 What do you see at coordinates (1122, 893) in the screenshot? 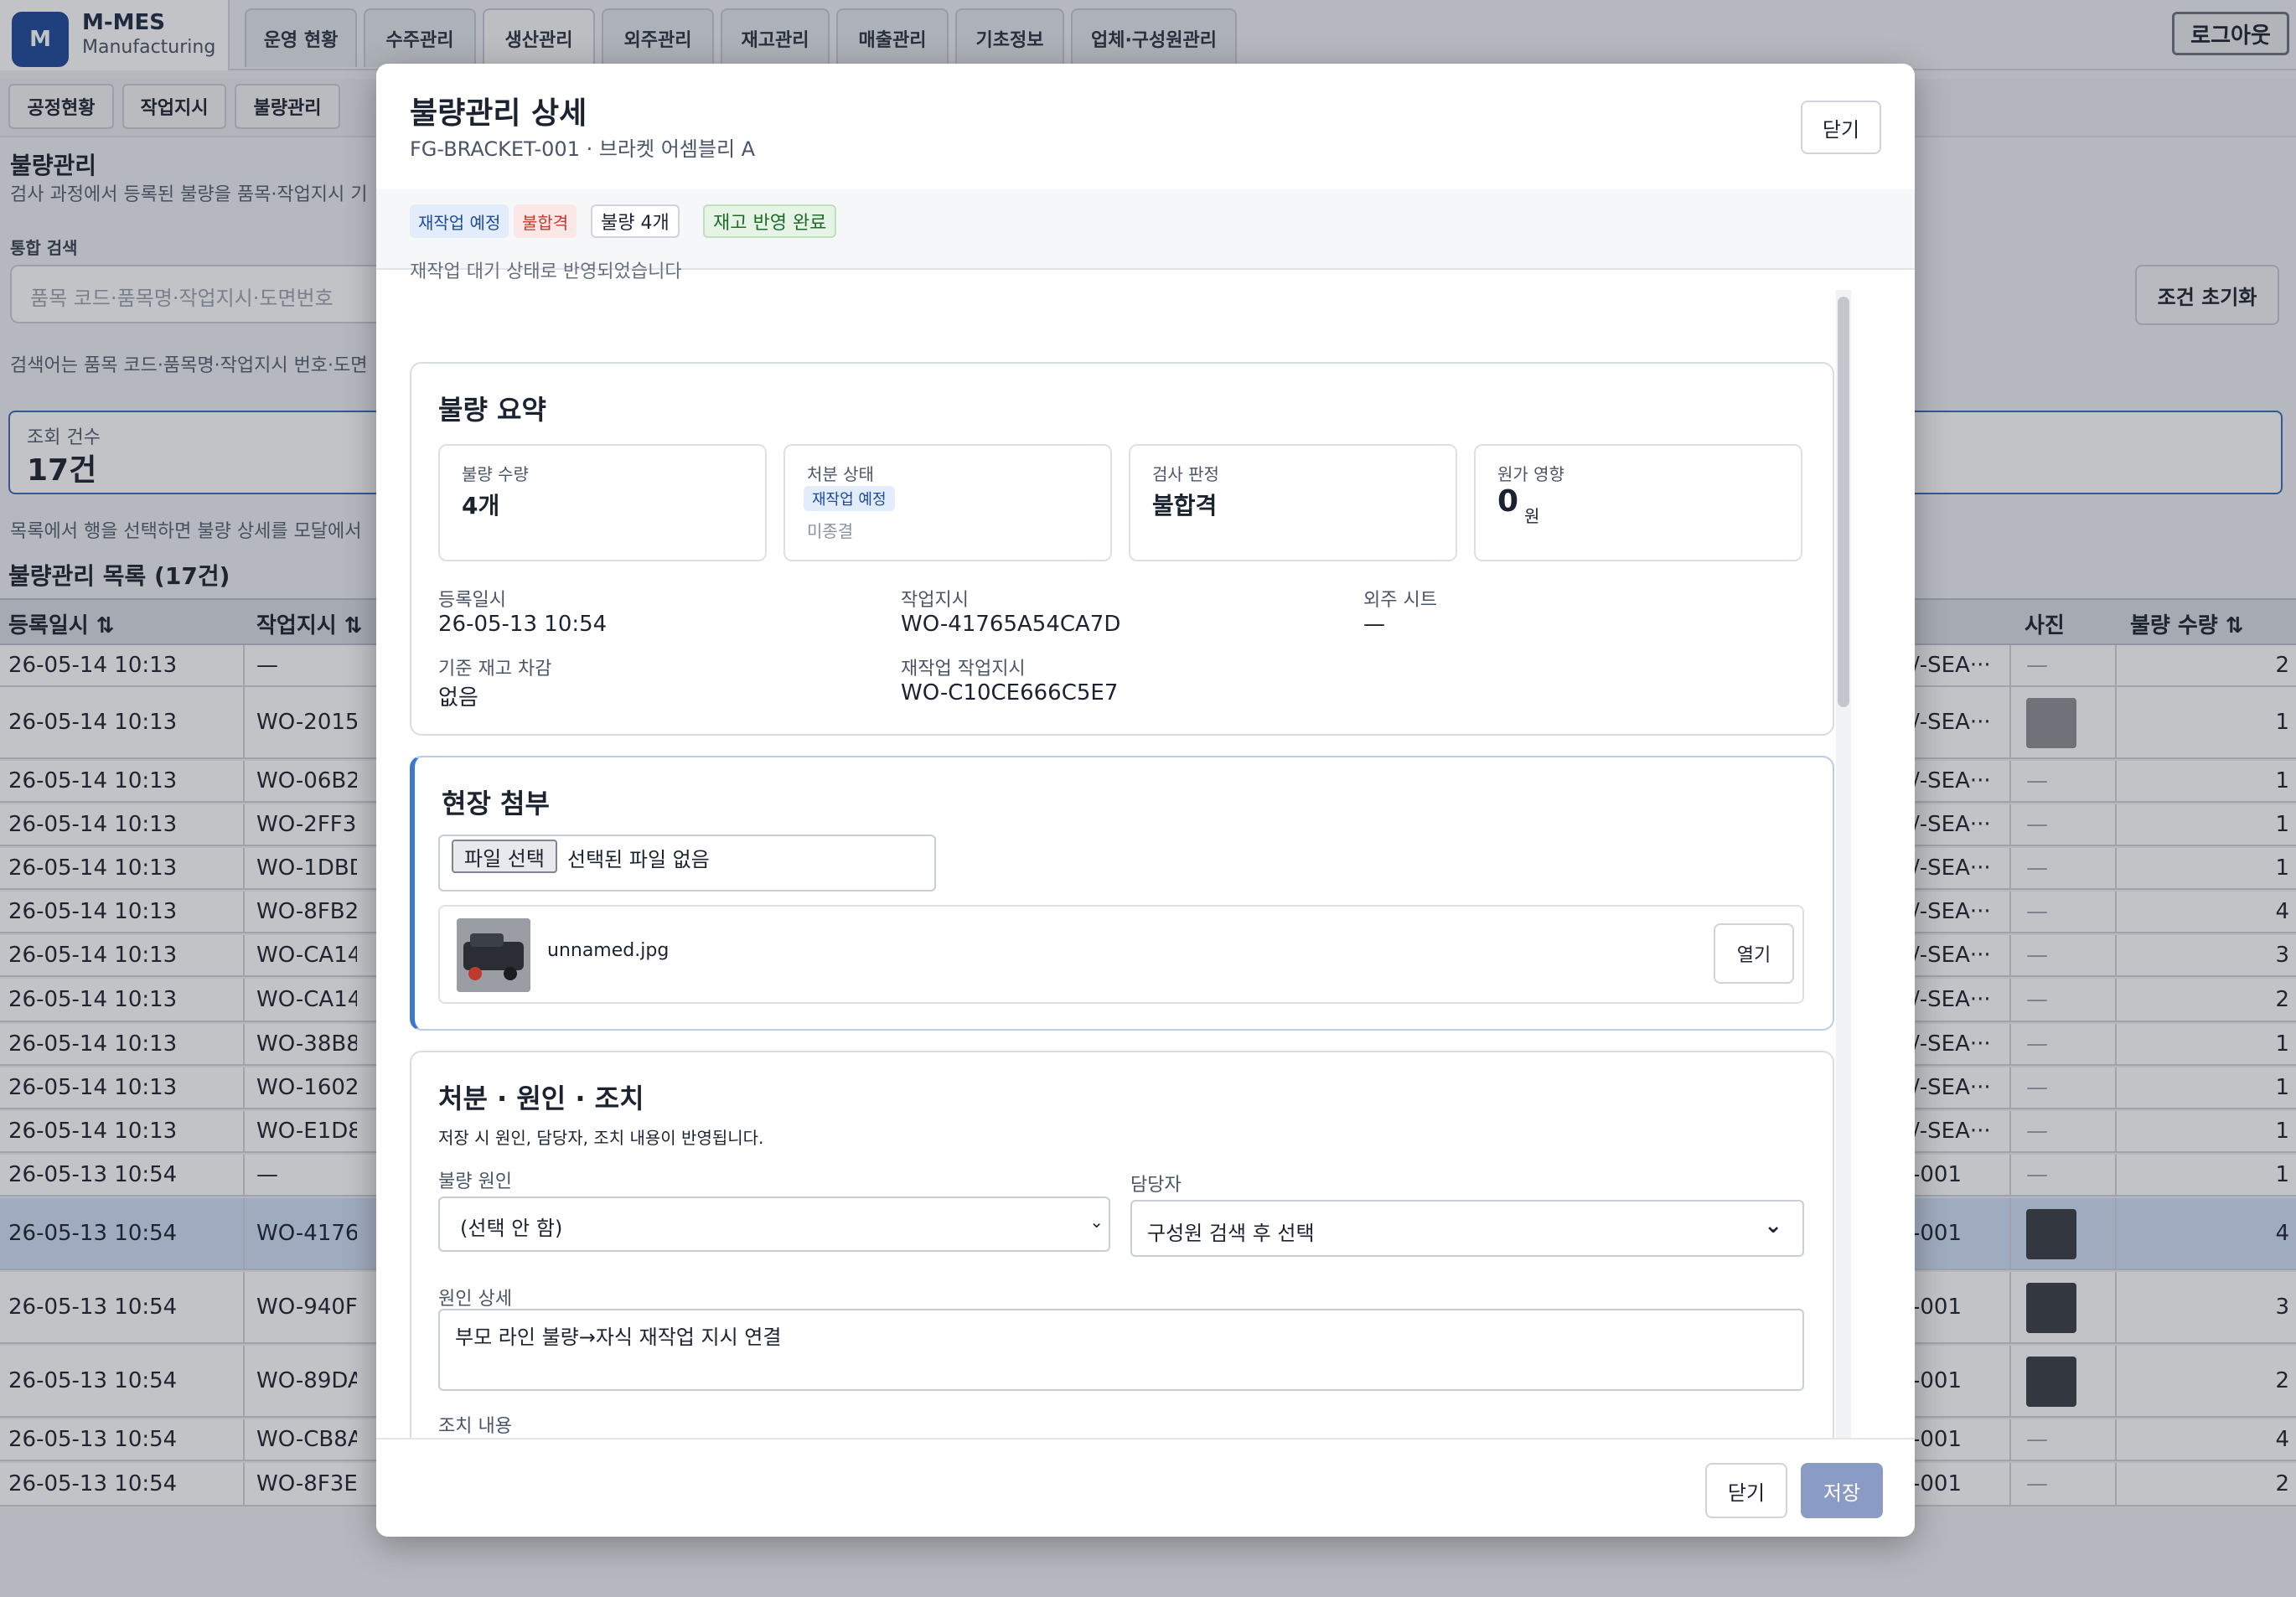
I see `field-attachment-card: 현장 첨부 파일 선택 선택된 파일 없음 unnamed.jpg 열기` at bounding box center [1122, 893].